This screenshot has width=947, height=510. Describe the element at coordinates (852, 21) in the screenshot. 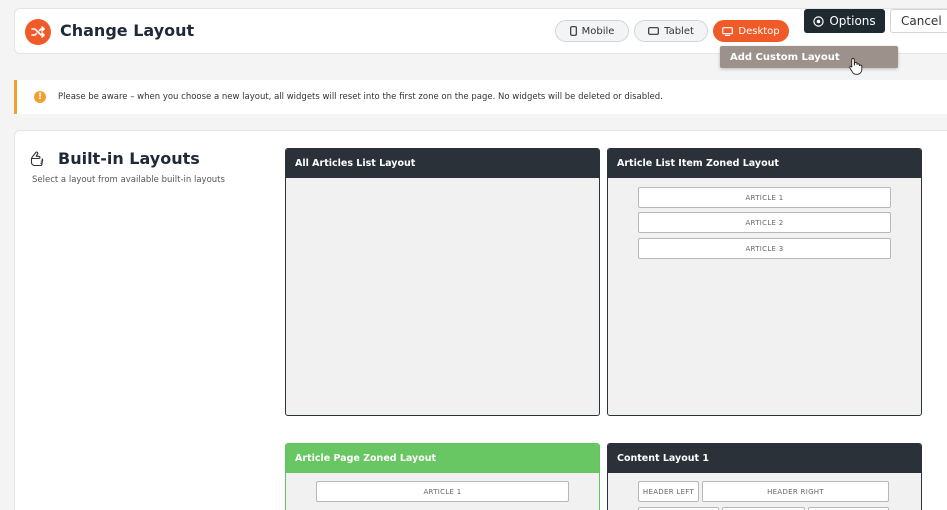

I see `options-label: Options` at that location.